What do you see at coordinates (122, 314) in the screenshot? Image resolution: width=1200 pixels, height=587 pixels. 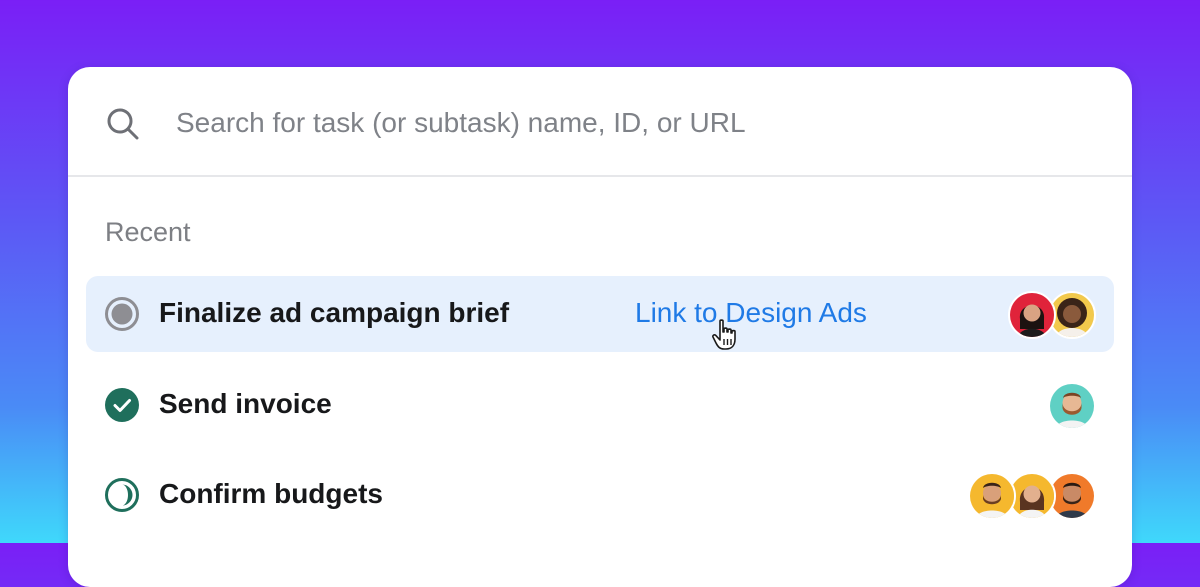 I see `in-progress-status-icon` at bounding box center [122, 314].